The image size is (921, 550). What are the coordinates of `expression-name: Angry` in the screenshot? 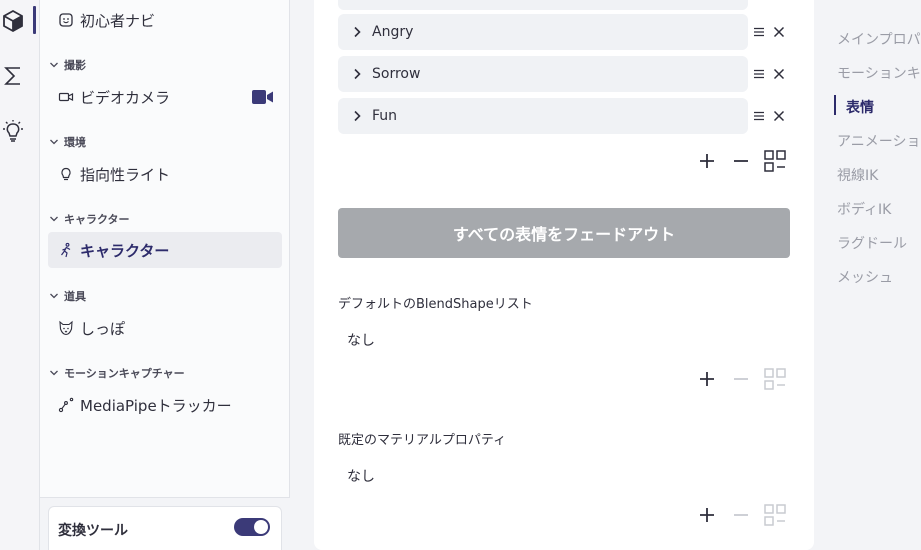 It's located at (393, 32).